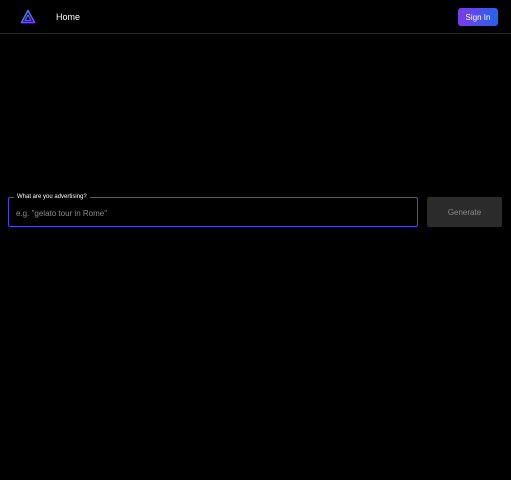 The width and height of the screenshot is (511, 480). I want to click on generate-button: Generate, so click(464, 212).